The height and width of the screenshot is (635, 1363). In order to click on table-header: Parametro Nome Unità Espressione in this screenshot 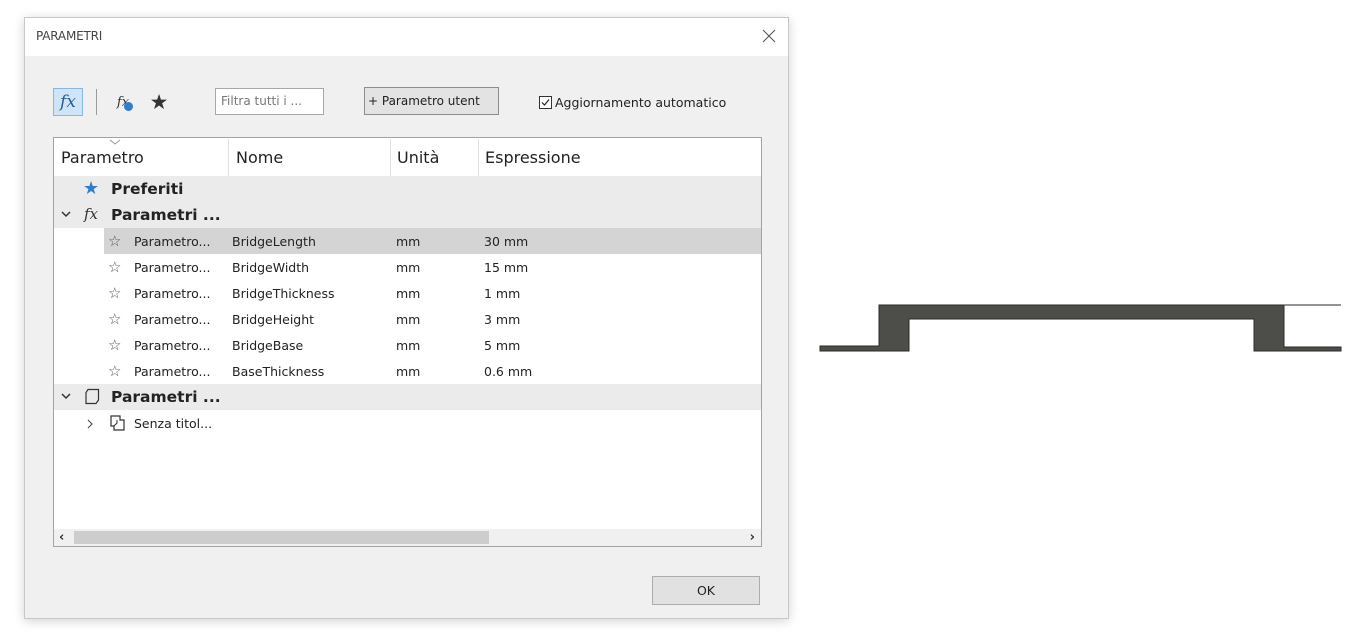, I will do `click(407, 157)`.